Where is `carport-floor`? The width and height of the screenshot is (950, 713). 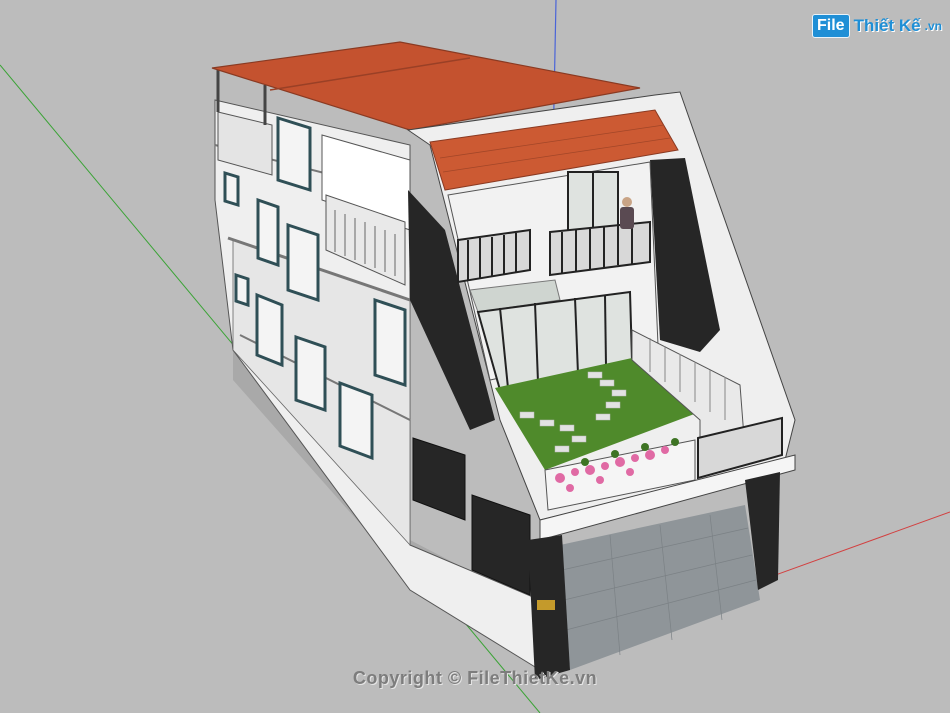 carport-floor is located at coordinates (660, 587).